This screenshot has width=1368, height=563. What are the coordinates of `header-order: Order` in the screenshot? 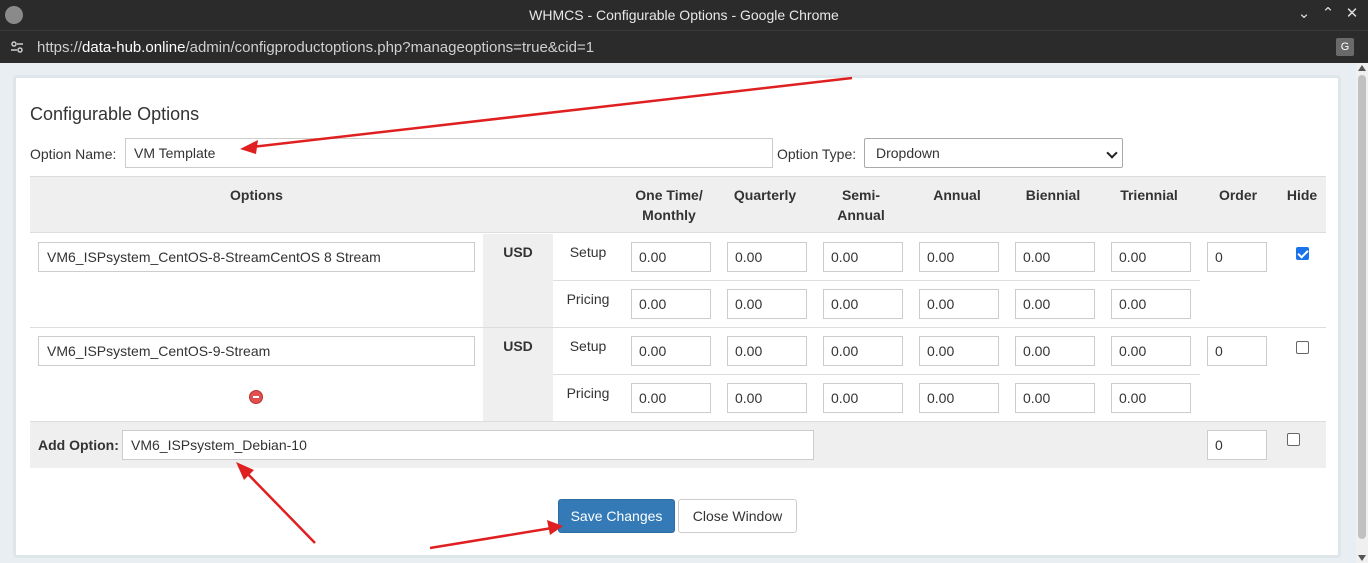 It's located at (1238, 195).